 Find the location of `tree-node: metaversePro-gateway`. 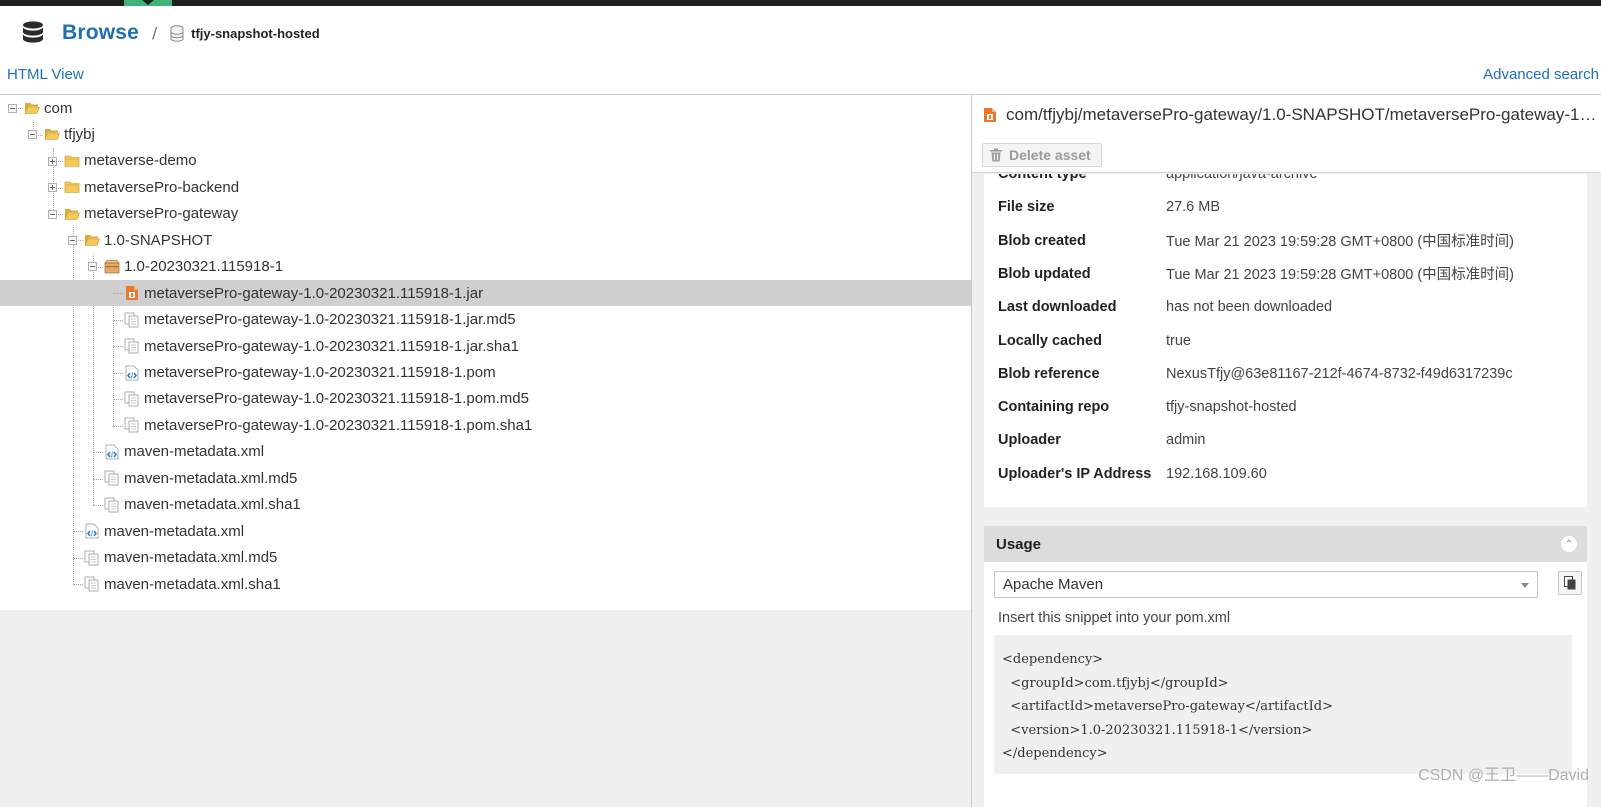

tree-node: metaversePro-gateway is located at coordinates (151, 214).